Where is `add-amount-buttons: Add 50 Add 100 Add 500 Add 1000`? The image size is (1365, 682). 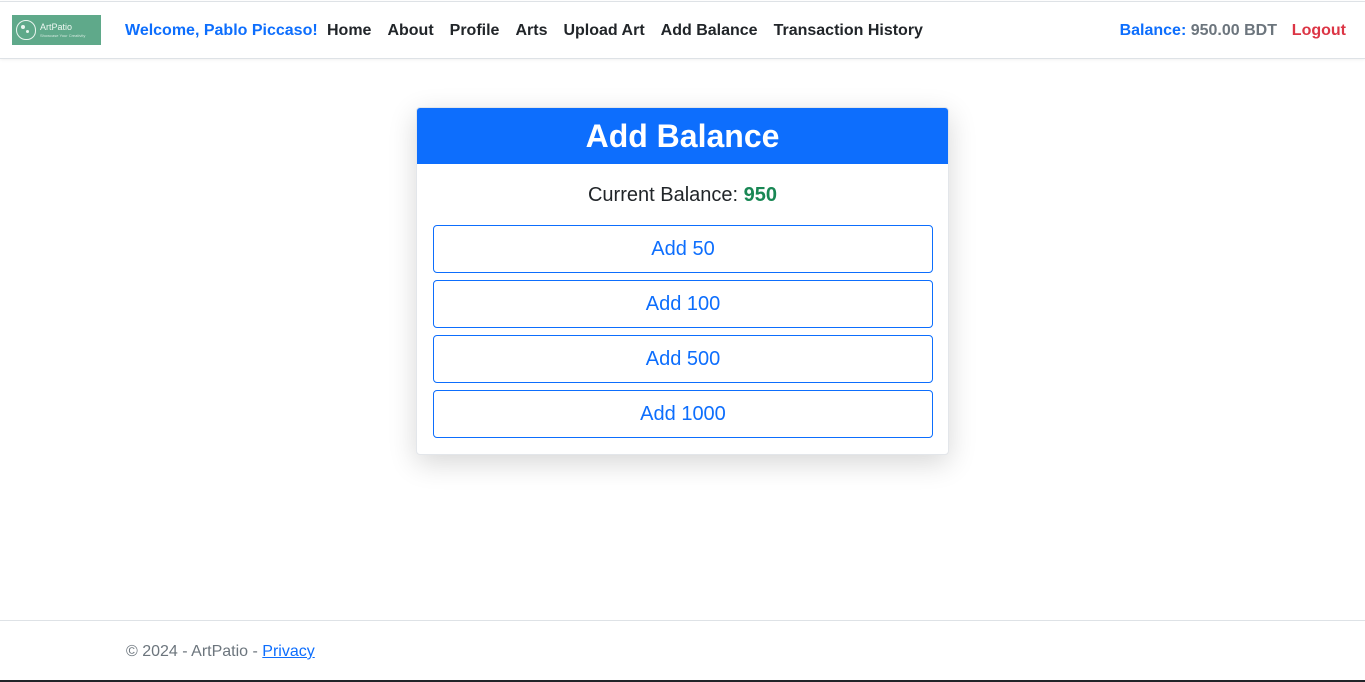
add-amount-buttons: Add 50 Add 100 Add 500 Add 1000 is located at coordinates (683, 335).